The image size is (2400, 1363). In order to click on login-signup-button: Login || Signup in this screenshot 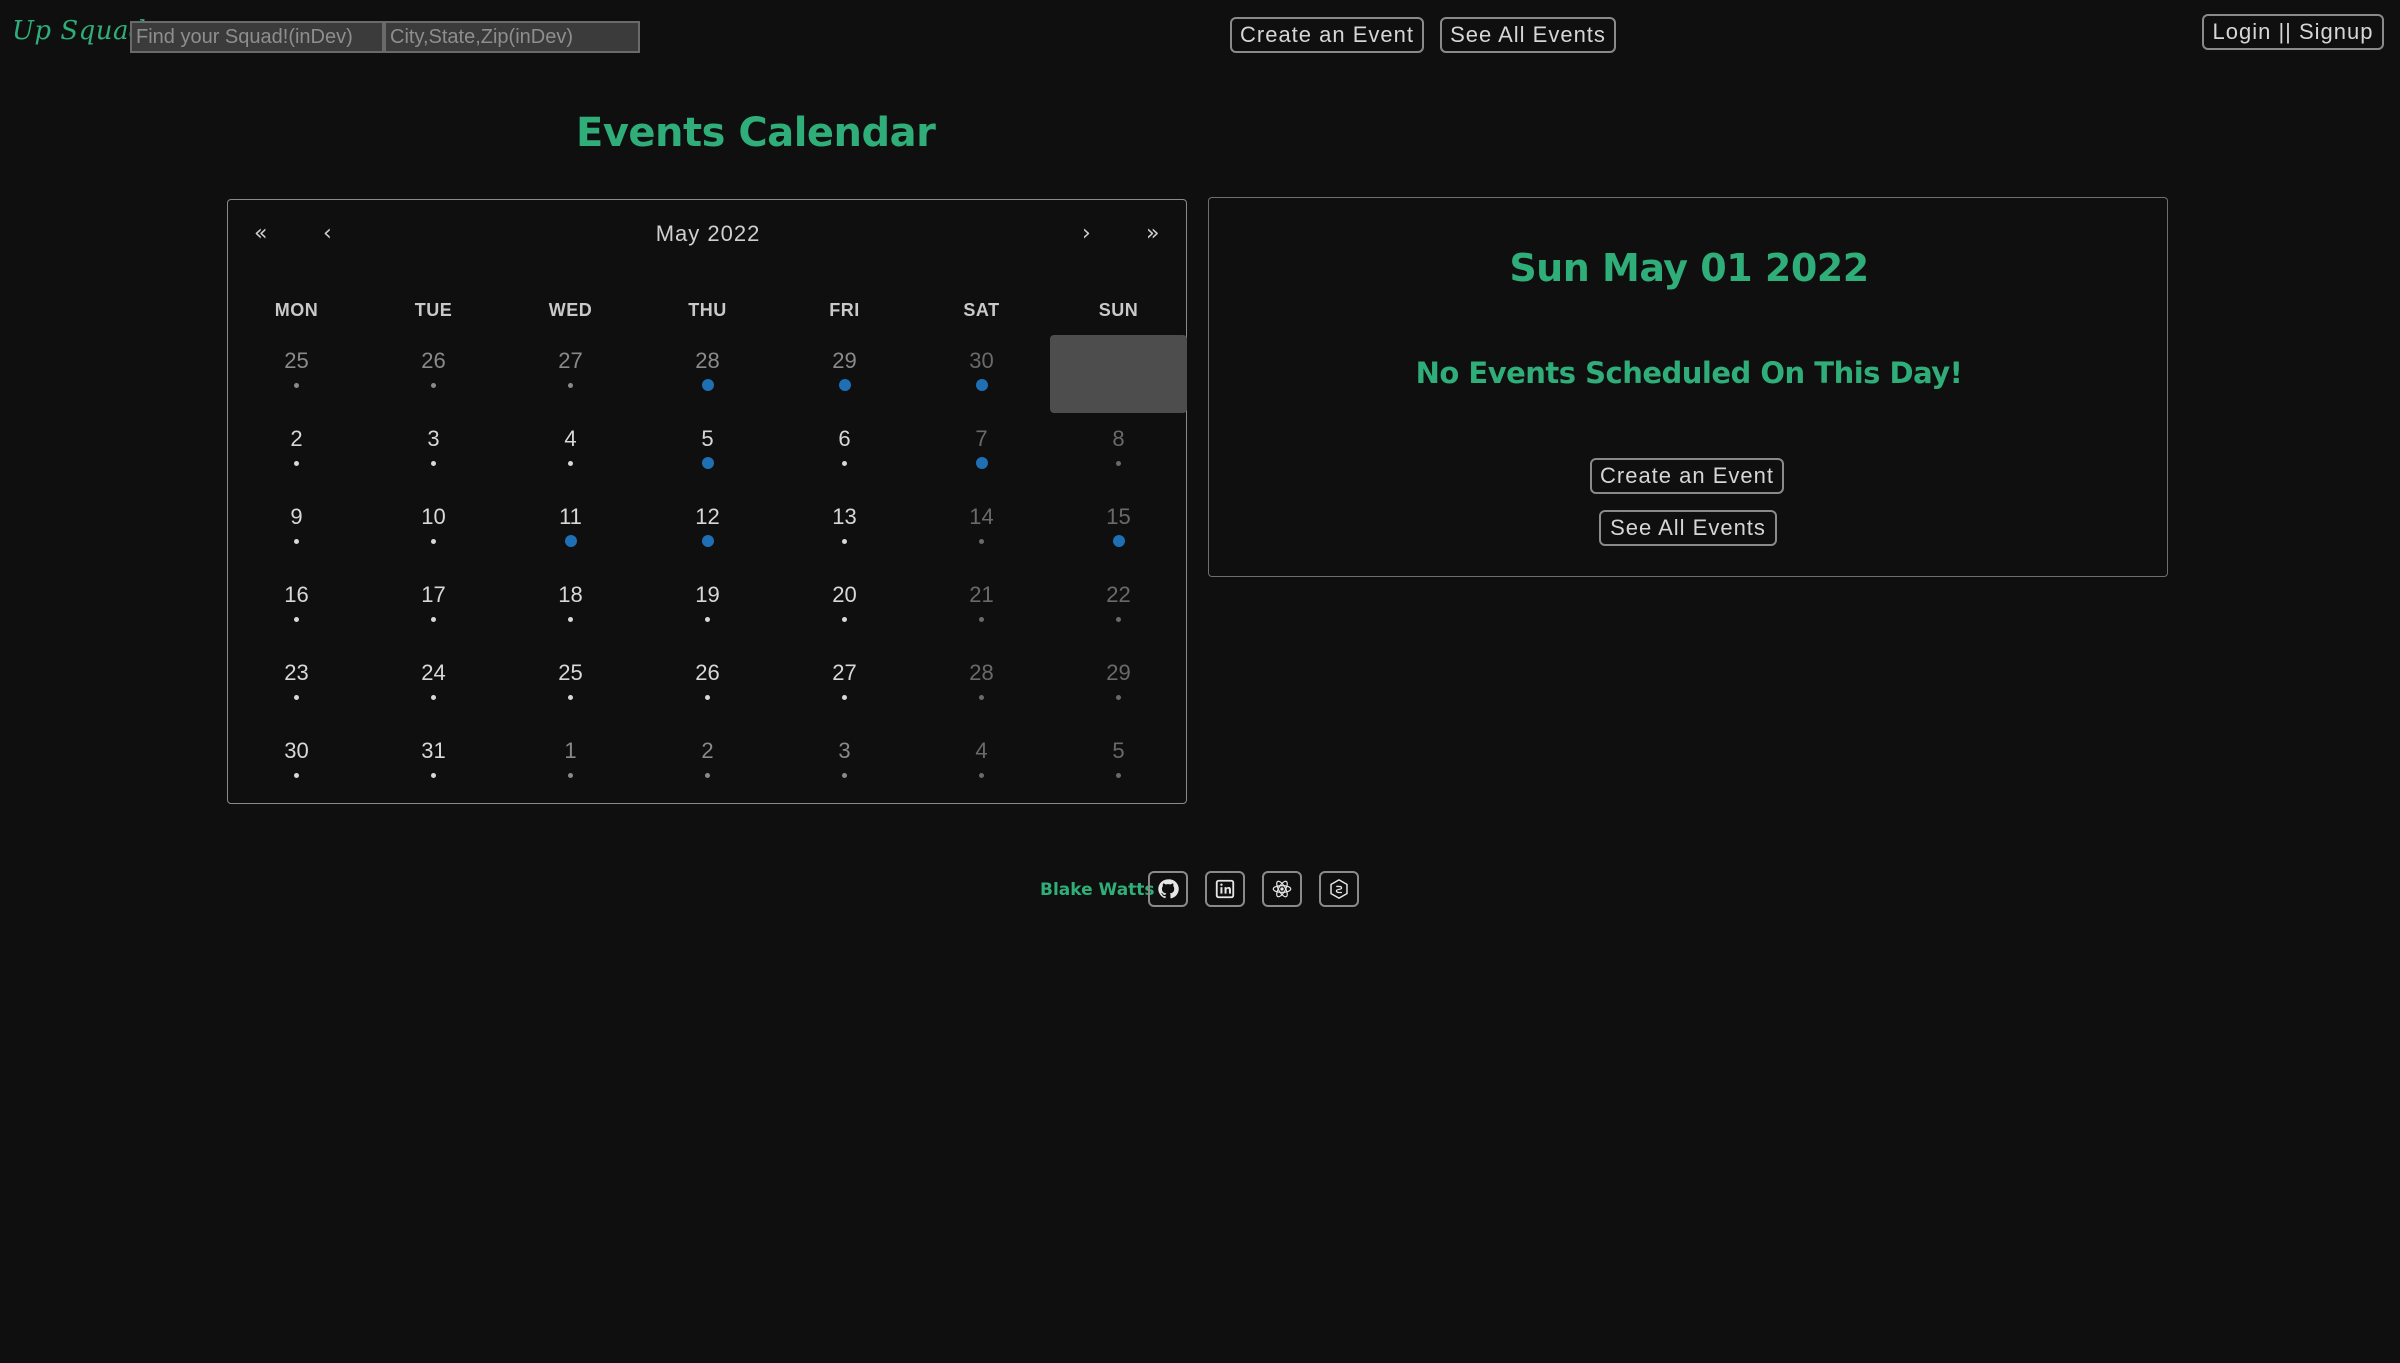, I will do `click(2293, 32)`.